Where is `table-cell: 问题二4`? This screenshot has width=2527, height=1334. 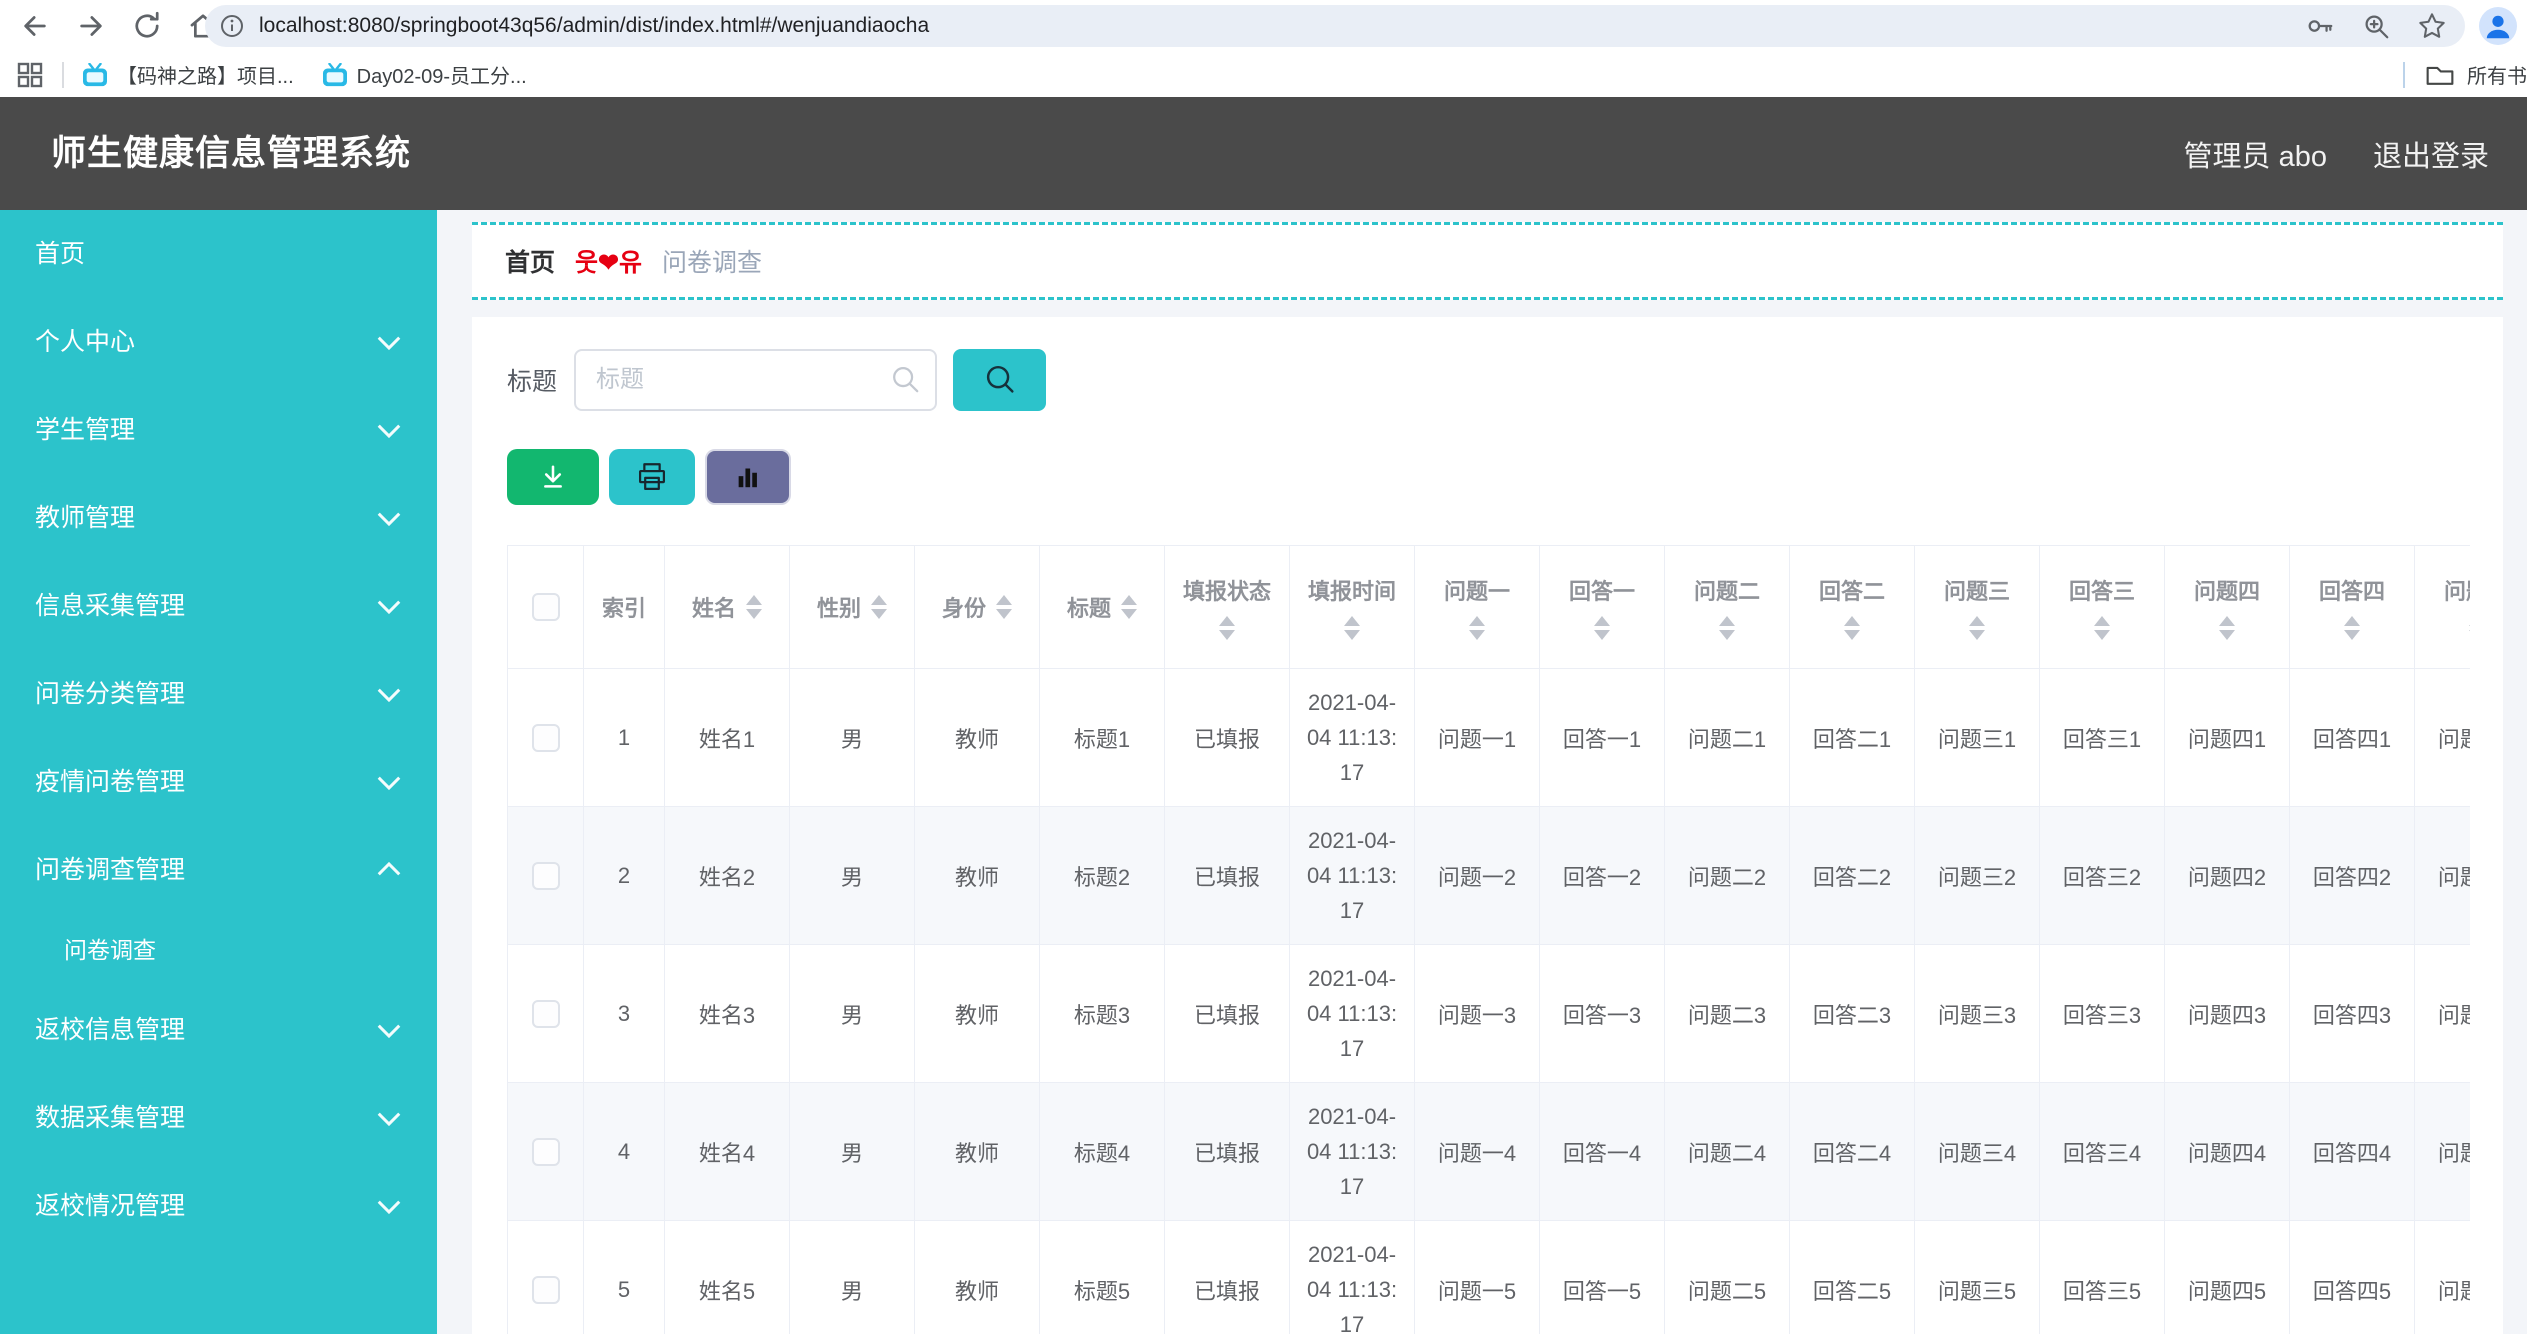
table-cell: 问题二4 is located at coordinates (1727, 1151).